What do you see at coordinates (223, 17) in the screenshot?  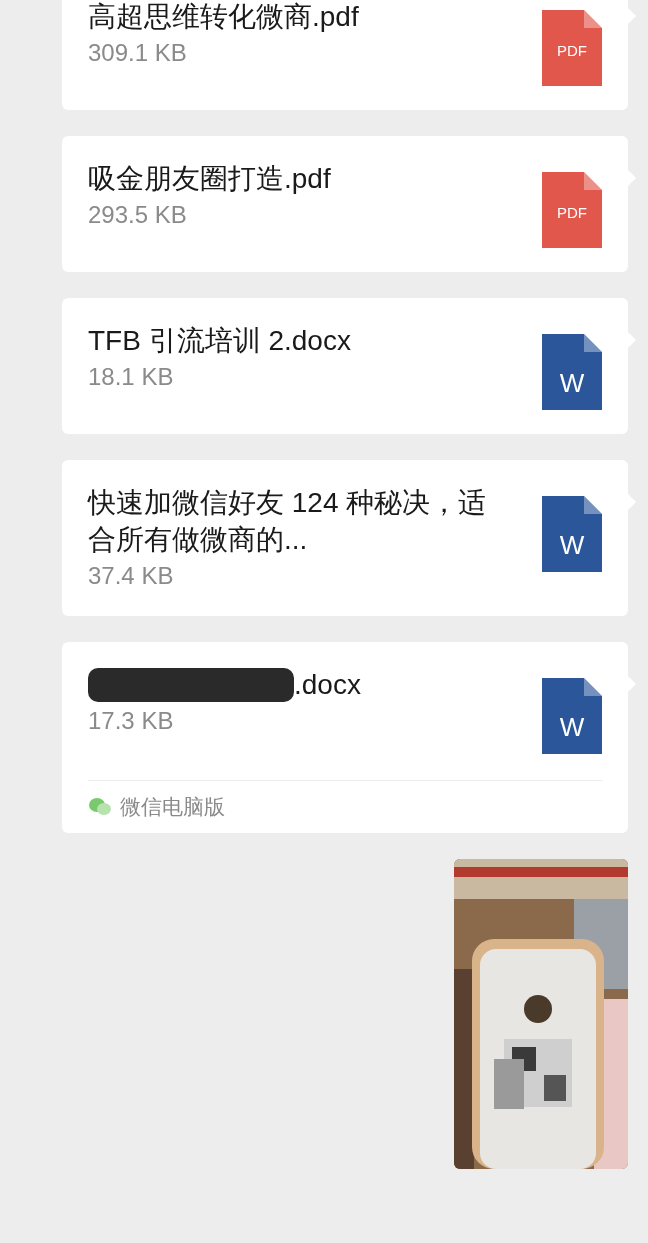 I see `file-name: 高超思维转化微商.pdf` at bounding box center [223, 17].